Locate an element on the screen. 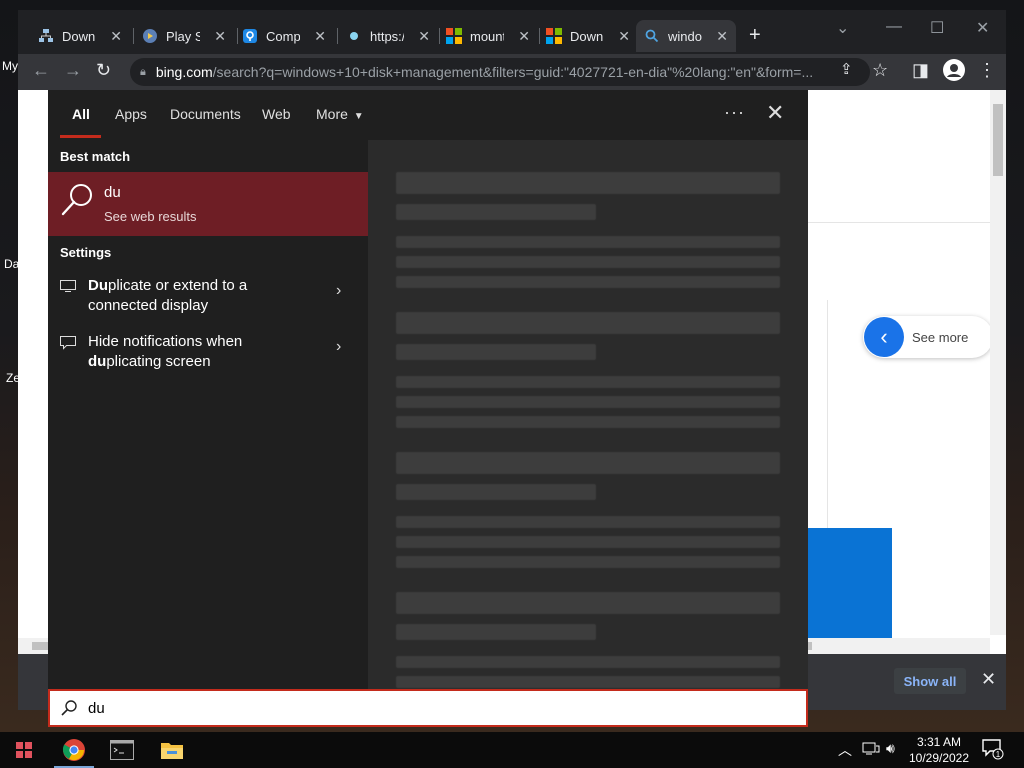 Image resolution: width=1024 pixels, height=768 pixels. desktop-icon-label: My is located at coordinates (10, 66).